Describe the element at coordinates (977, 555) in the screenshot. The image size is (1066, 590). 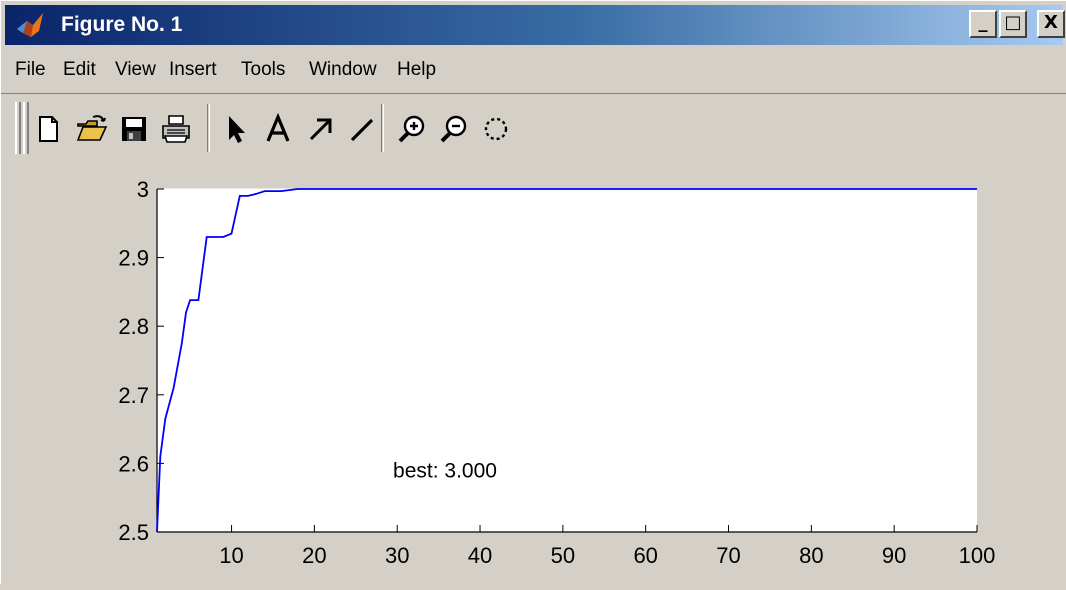
I see `x-tick-label: 100` at that location.